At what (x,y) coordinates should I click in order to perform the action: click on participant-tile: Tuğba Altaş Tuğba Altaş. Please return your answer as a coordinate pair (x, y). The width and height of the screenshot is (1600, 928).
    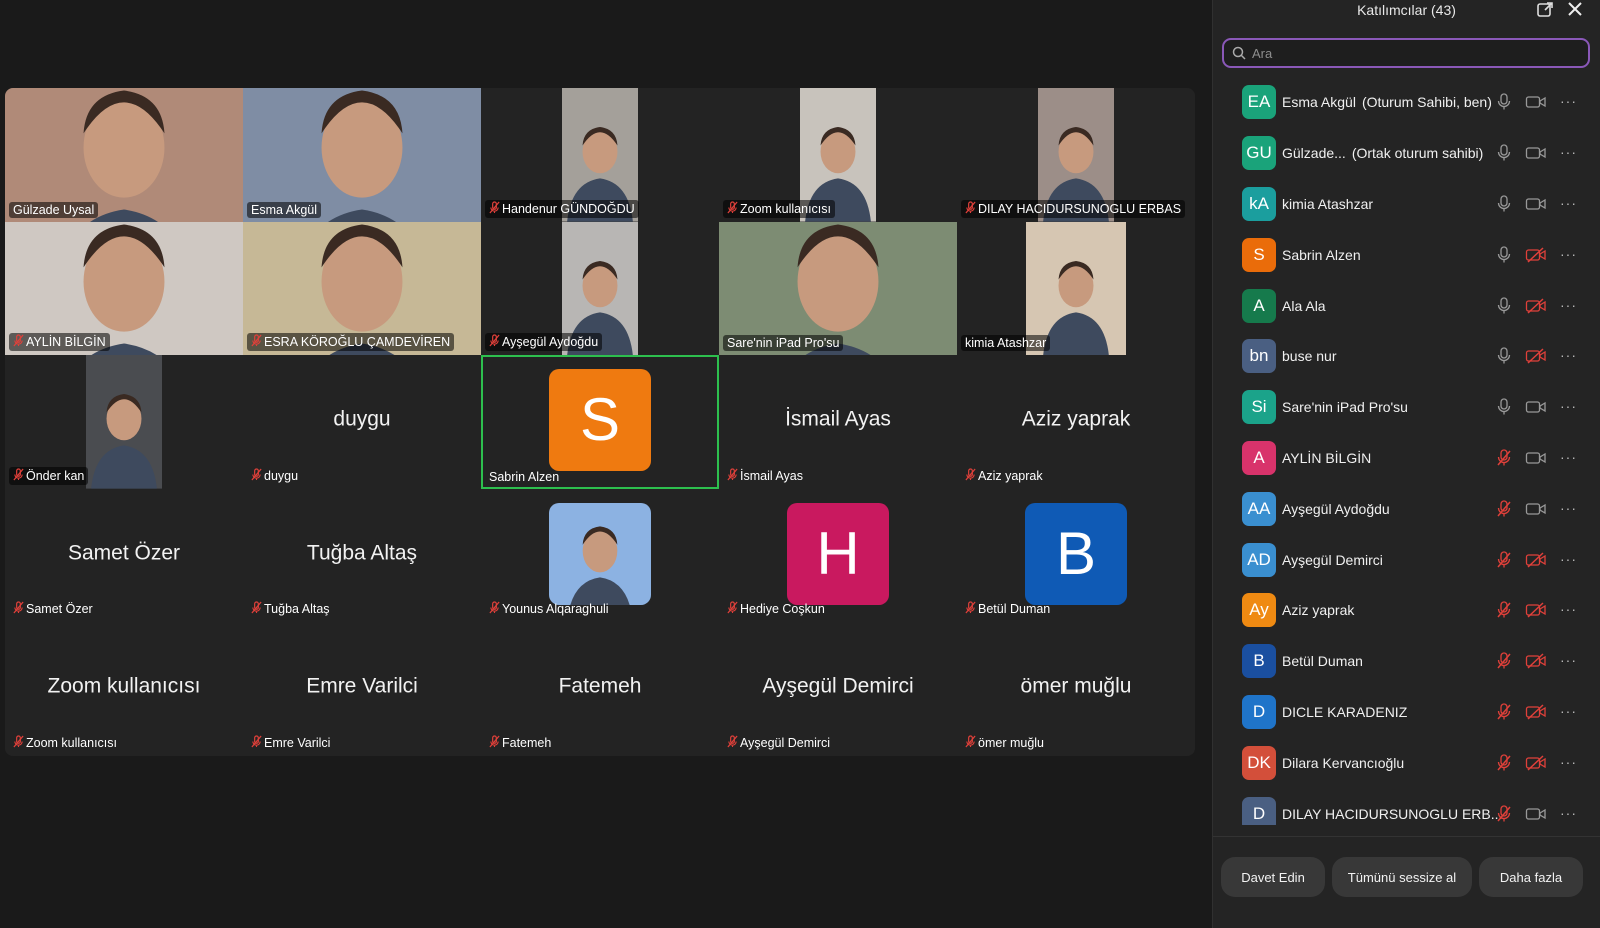
    Looking at the image, I should click on (362, 555).